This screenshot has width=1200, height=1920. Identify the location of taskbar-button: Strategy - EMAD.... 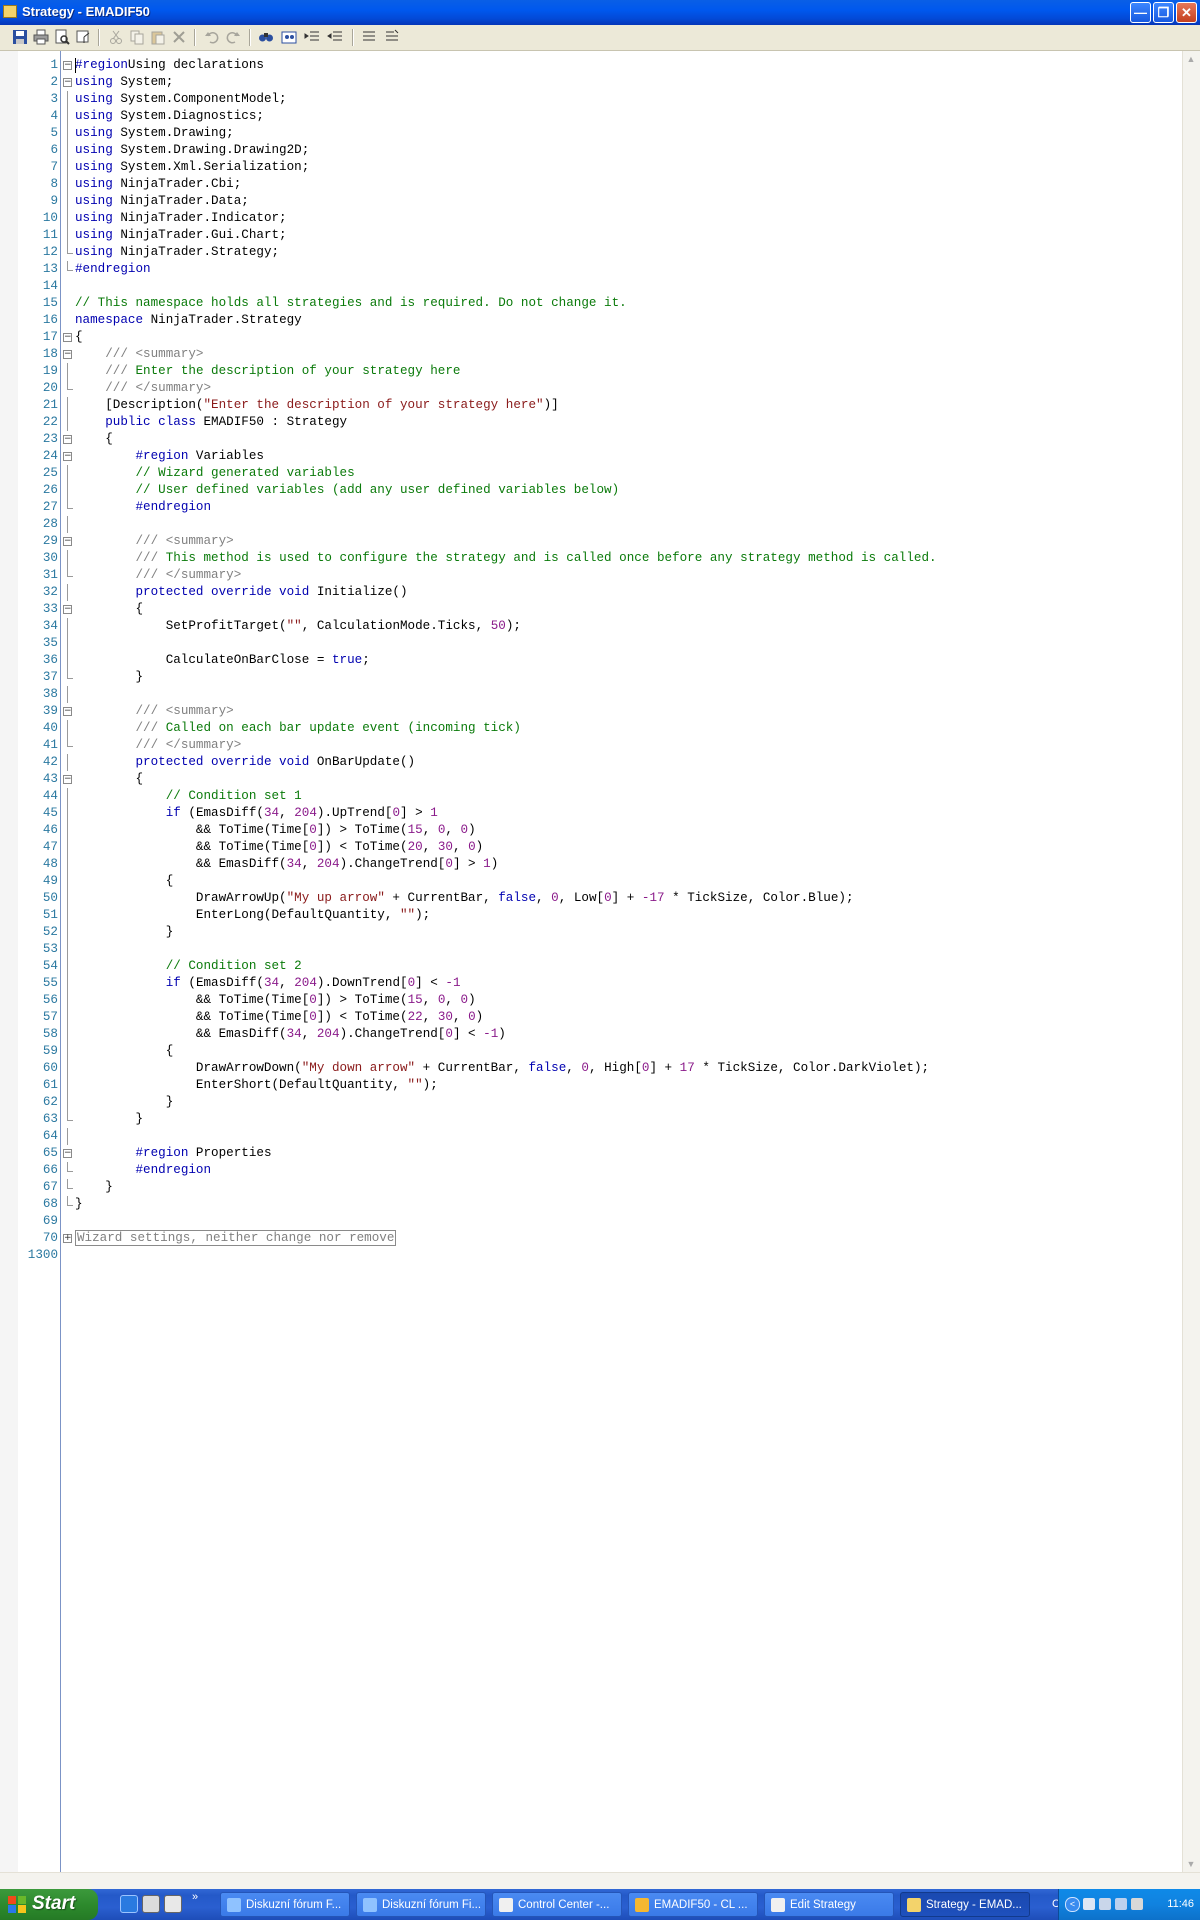
(965, 1904).